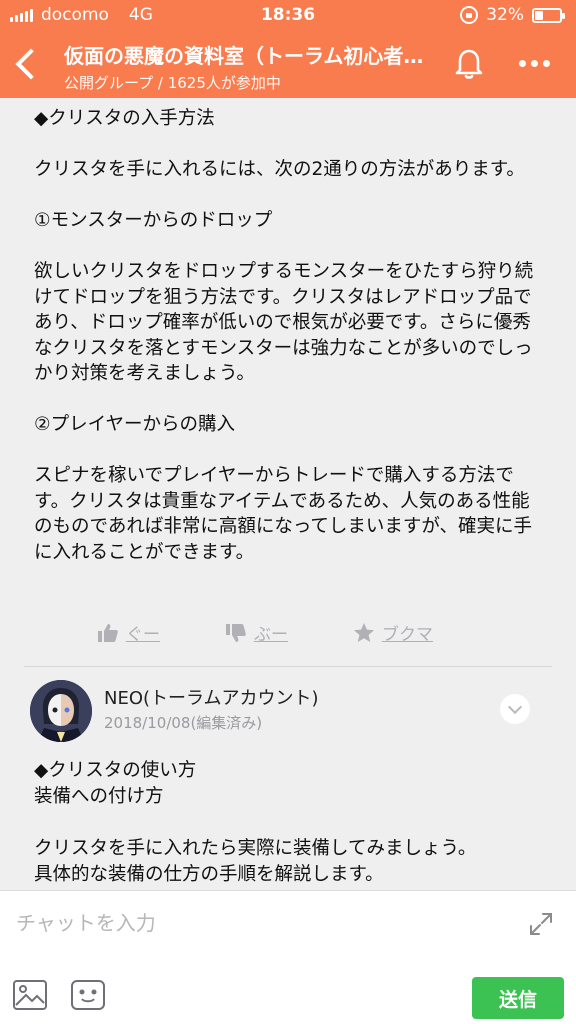 The image size is (576, 1024). Describe the element at coordinates (153, 220) in the screenshot. I see `article-subheading: ①モンスターからのドロップ` at that location.